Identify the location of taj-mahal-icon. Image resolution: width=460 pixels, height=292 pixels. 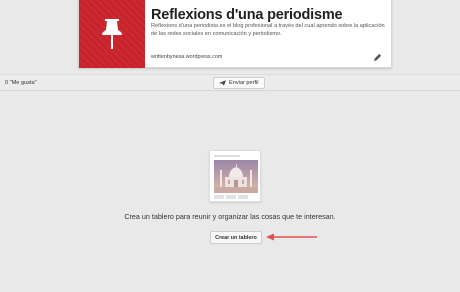
(236, 176).